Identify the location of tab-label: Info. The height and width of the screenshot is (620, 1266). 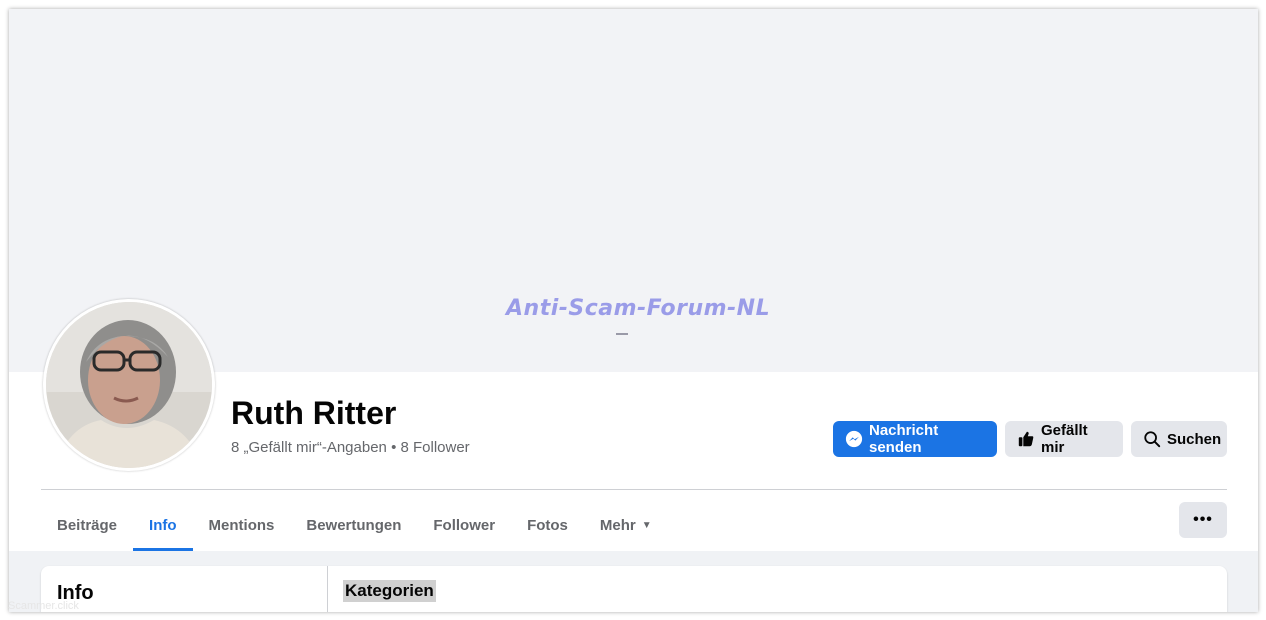
(163, 525).